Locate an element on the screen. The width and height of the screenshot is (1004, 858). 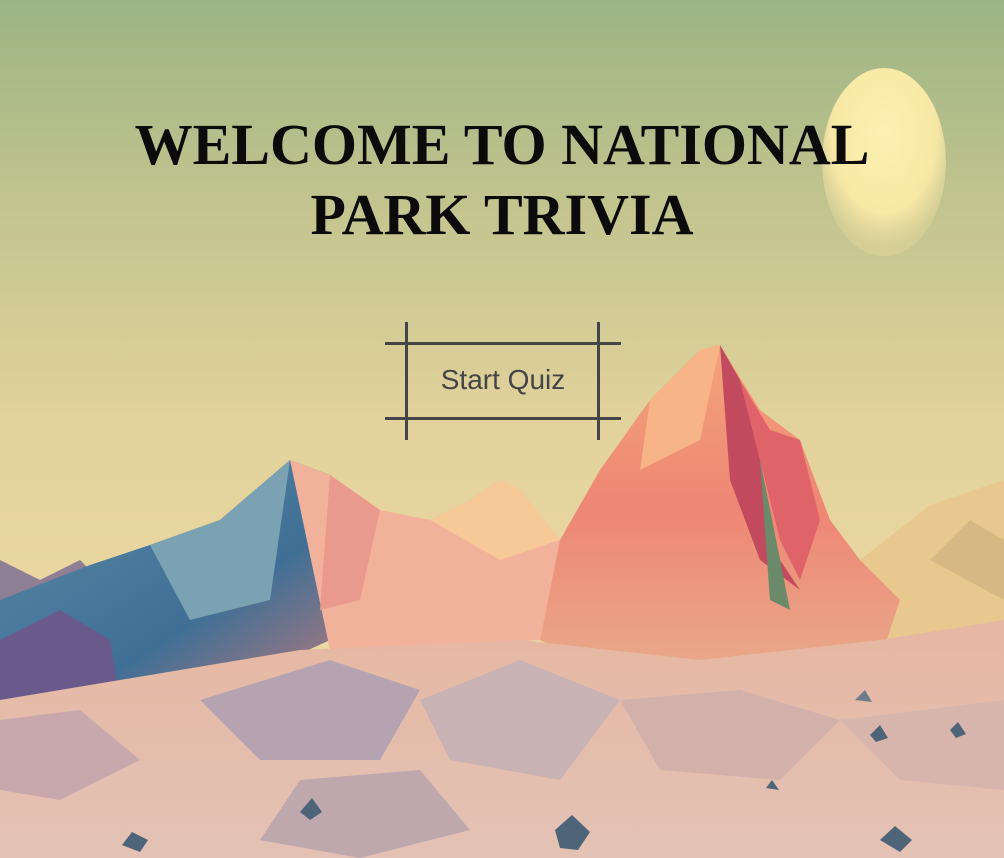
start-quiz-label: Start Quiz is located at coordinates (503, 379).